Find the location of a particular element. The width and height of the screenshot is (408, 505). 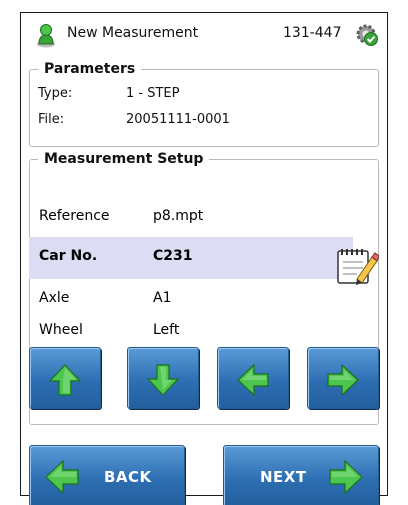

down-arrow-icon is located at coordinates (163, 380).